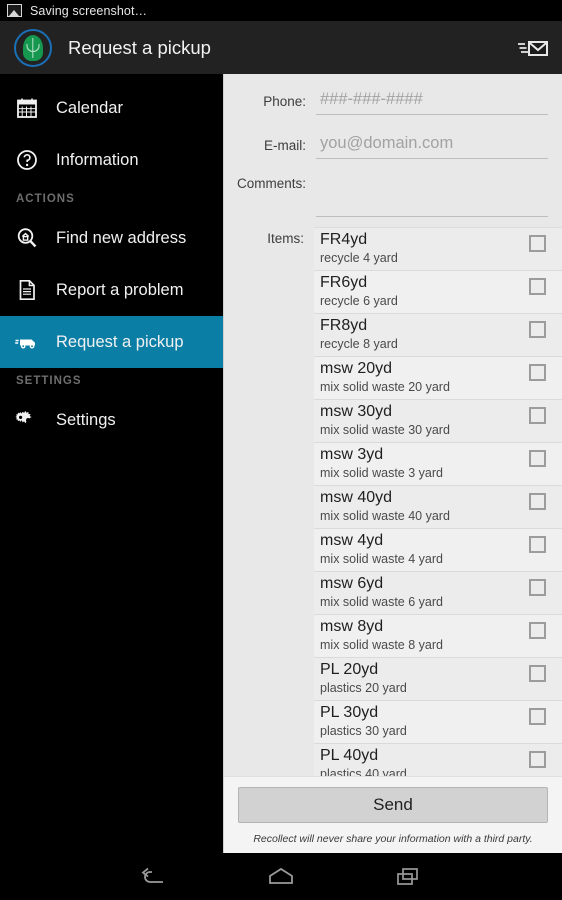  I want to click on sidebar-item-label: Report a problem, so click(120, 289).